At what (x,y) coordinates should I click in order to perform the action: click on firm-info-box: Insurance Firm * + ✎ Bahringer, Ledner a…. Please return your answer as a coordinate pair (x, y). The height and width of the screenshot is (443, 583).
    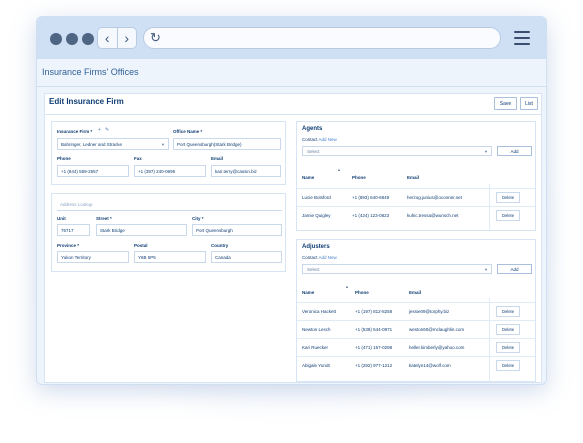
    Looking at the image, I should click on (168, 153).